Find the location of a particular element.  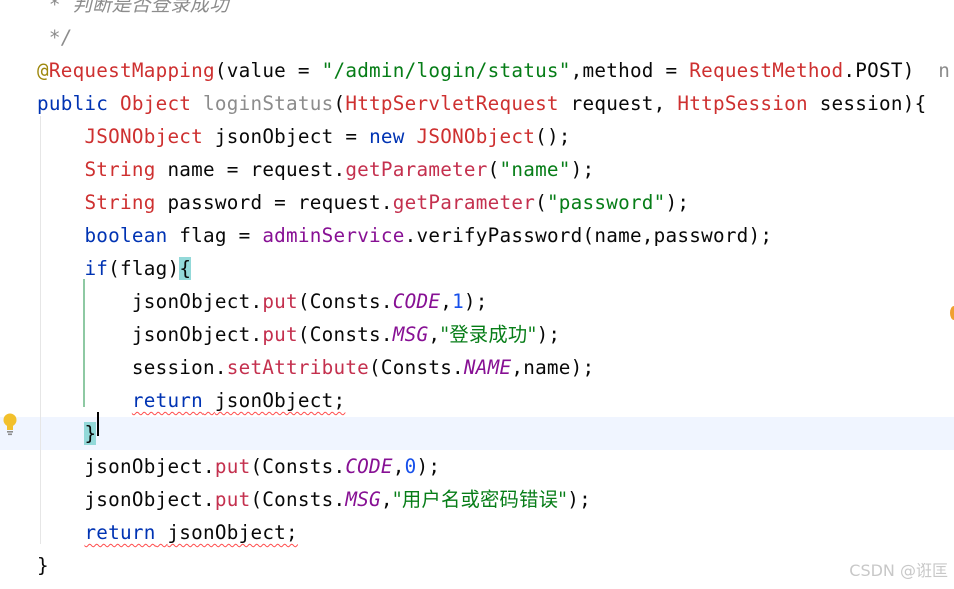

code-token: new is located at coordinates (393, 136).